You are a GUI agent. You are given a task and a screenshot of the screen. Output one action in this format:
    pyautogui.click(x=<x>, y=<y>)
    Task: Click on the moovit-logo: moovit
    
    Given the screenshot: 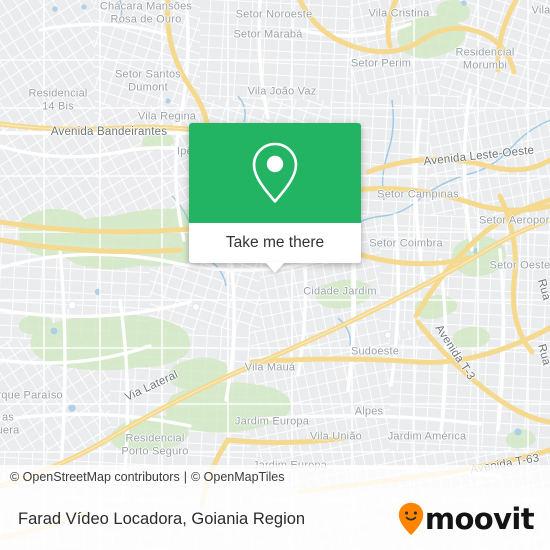 What is the action you would take?
    pyautogui.click(x=466, y=518)
    